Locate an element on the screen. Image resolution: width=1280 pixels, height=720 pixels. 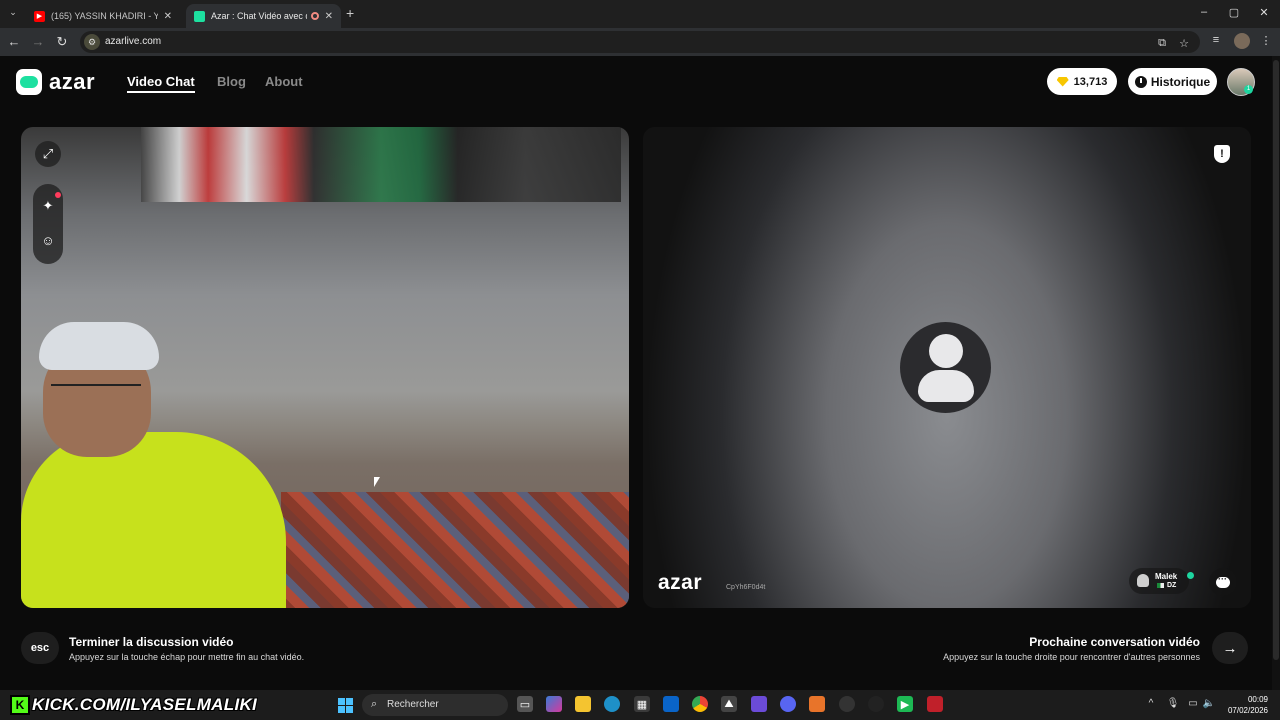
cast-icon: ⧉ is located at coordinates (1162, 43).